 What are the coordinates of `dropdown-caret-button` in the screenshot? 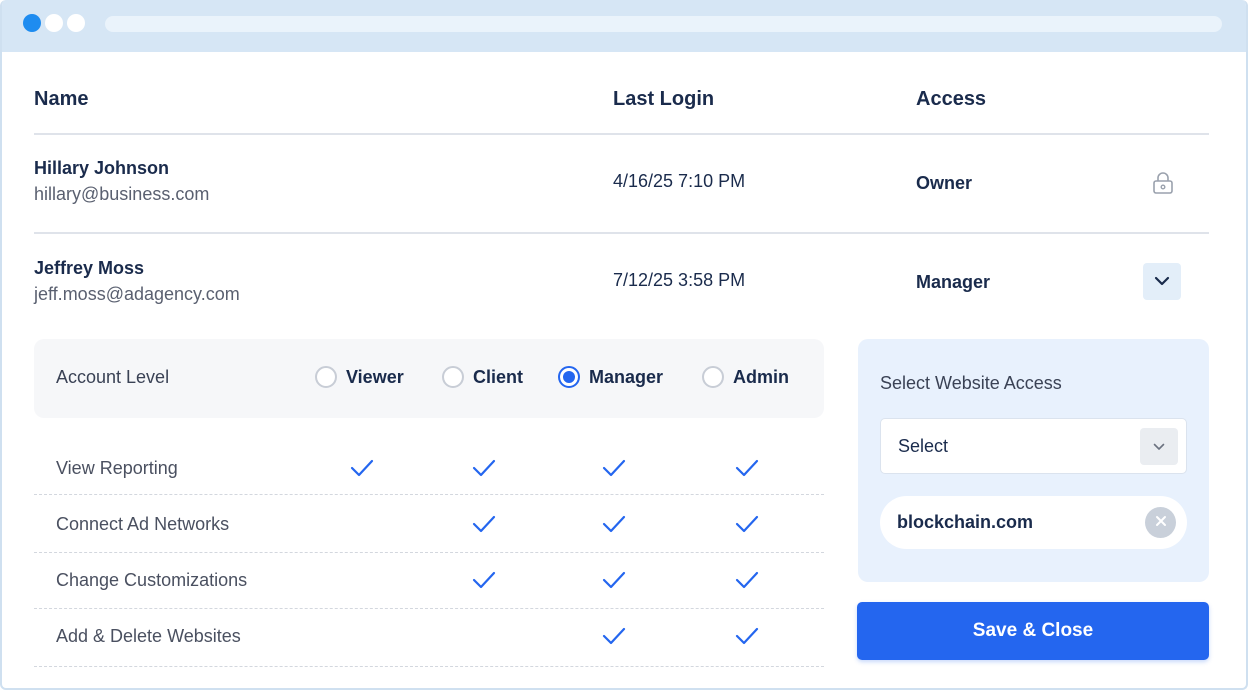 It's located at (1159, 446).